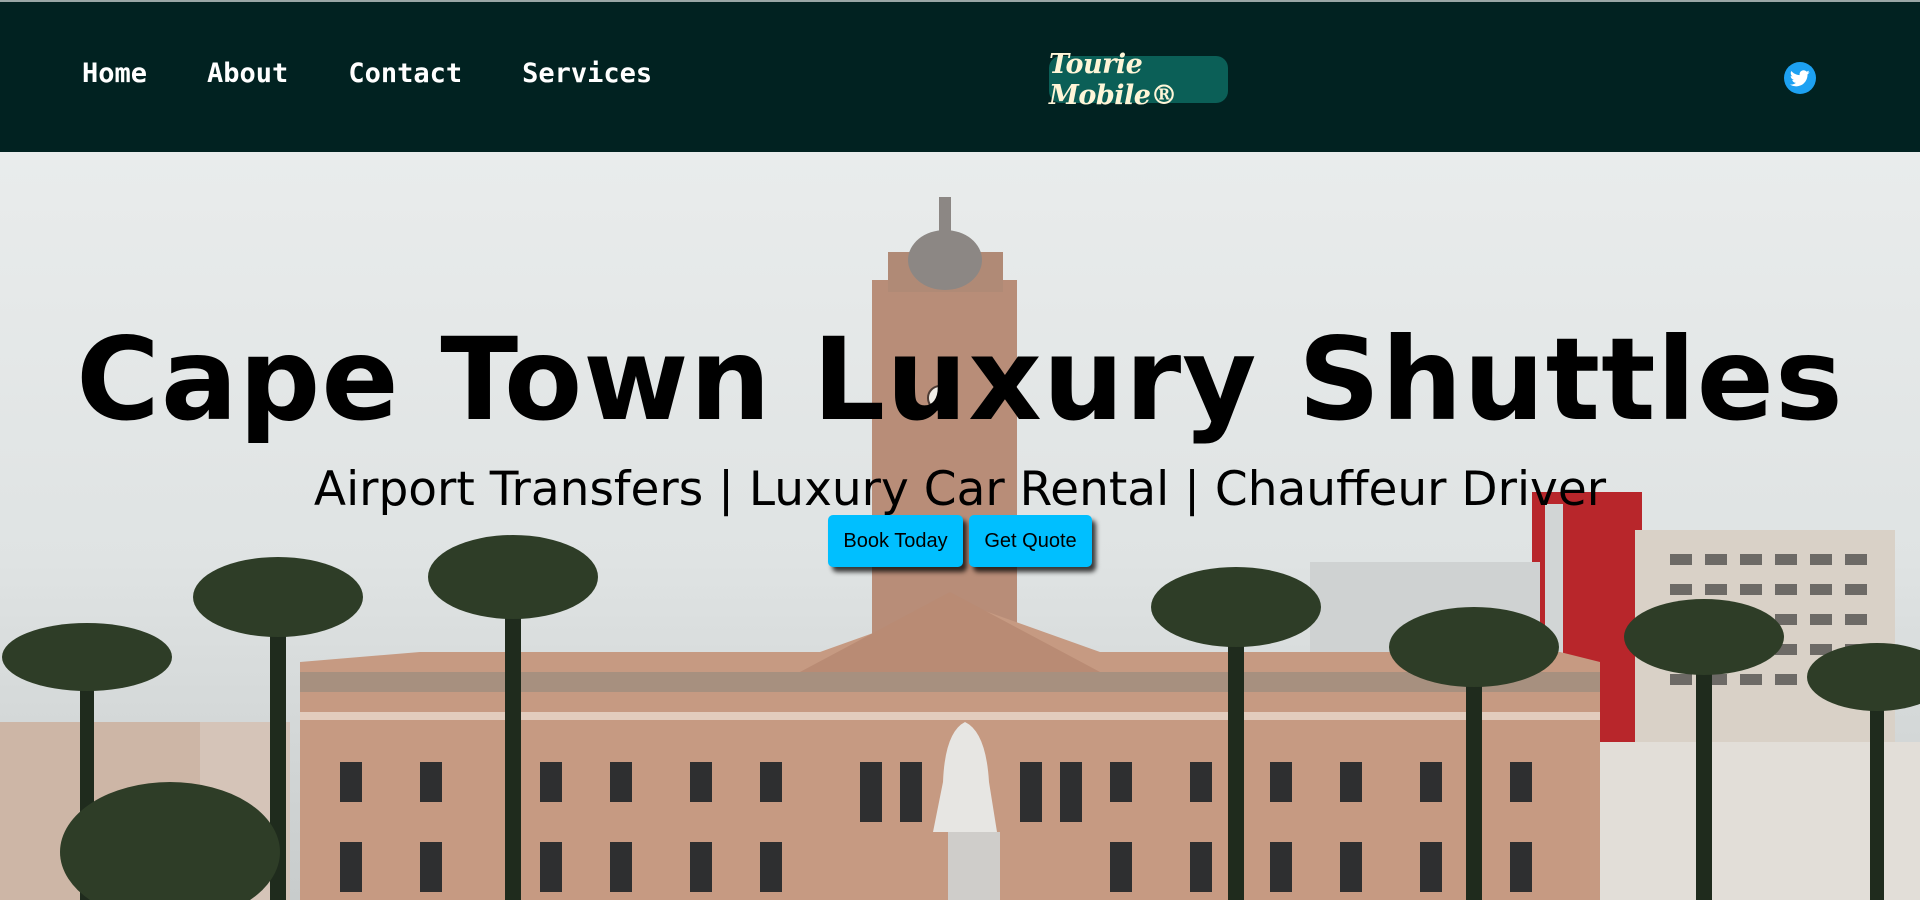 Image resolution: width=1920 pixels, height=900 pixels. What do you see at coordinates (1113, 79) in the screenshot?
I see `logo-text: Tourie Mobile®` at bounding box center [1113, 79].